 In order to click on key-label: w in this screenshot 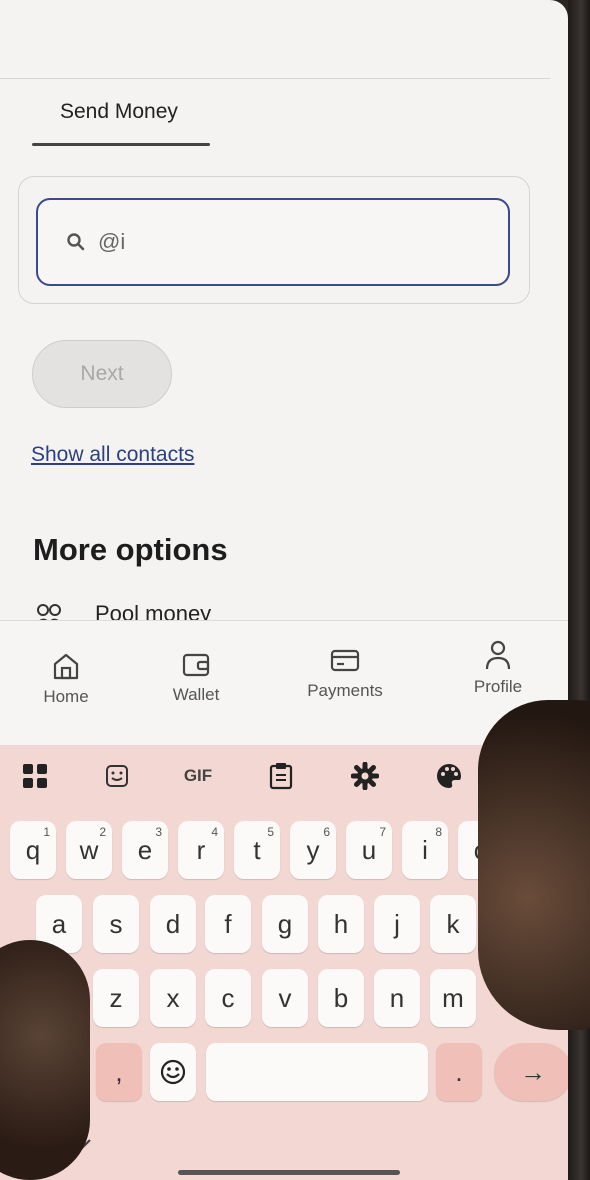, I will do `click(89, 849)`.